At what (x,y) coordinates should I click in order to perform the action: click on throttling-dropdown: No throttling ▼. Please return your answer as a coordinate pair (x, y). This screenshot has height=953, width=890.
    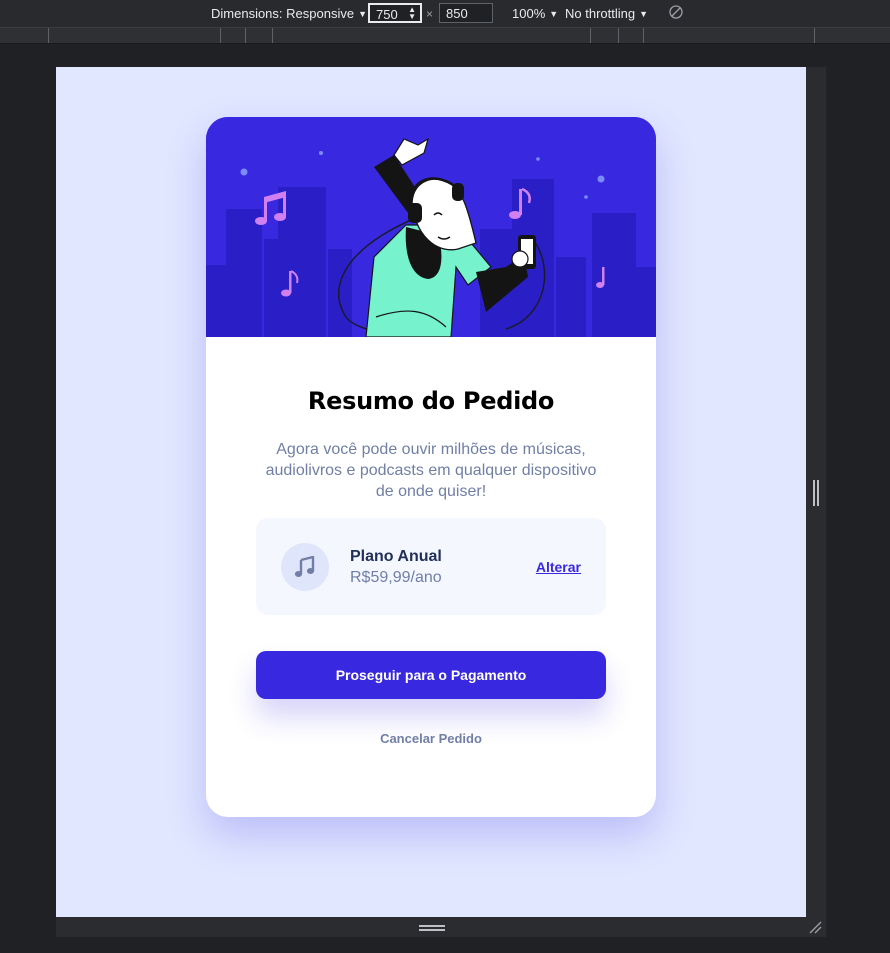
    Looking at the image, I should click on (606, 13).